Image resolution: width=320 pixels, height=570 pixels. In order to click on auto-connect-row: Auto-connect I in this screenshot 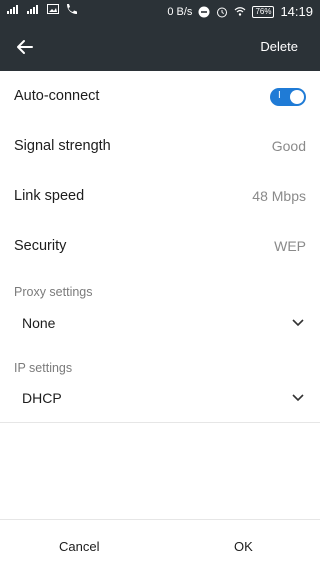, I will do `click(160, 96)`.